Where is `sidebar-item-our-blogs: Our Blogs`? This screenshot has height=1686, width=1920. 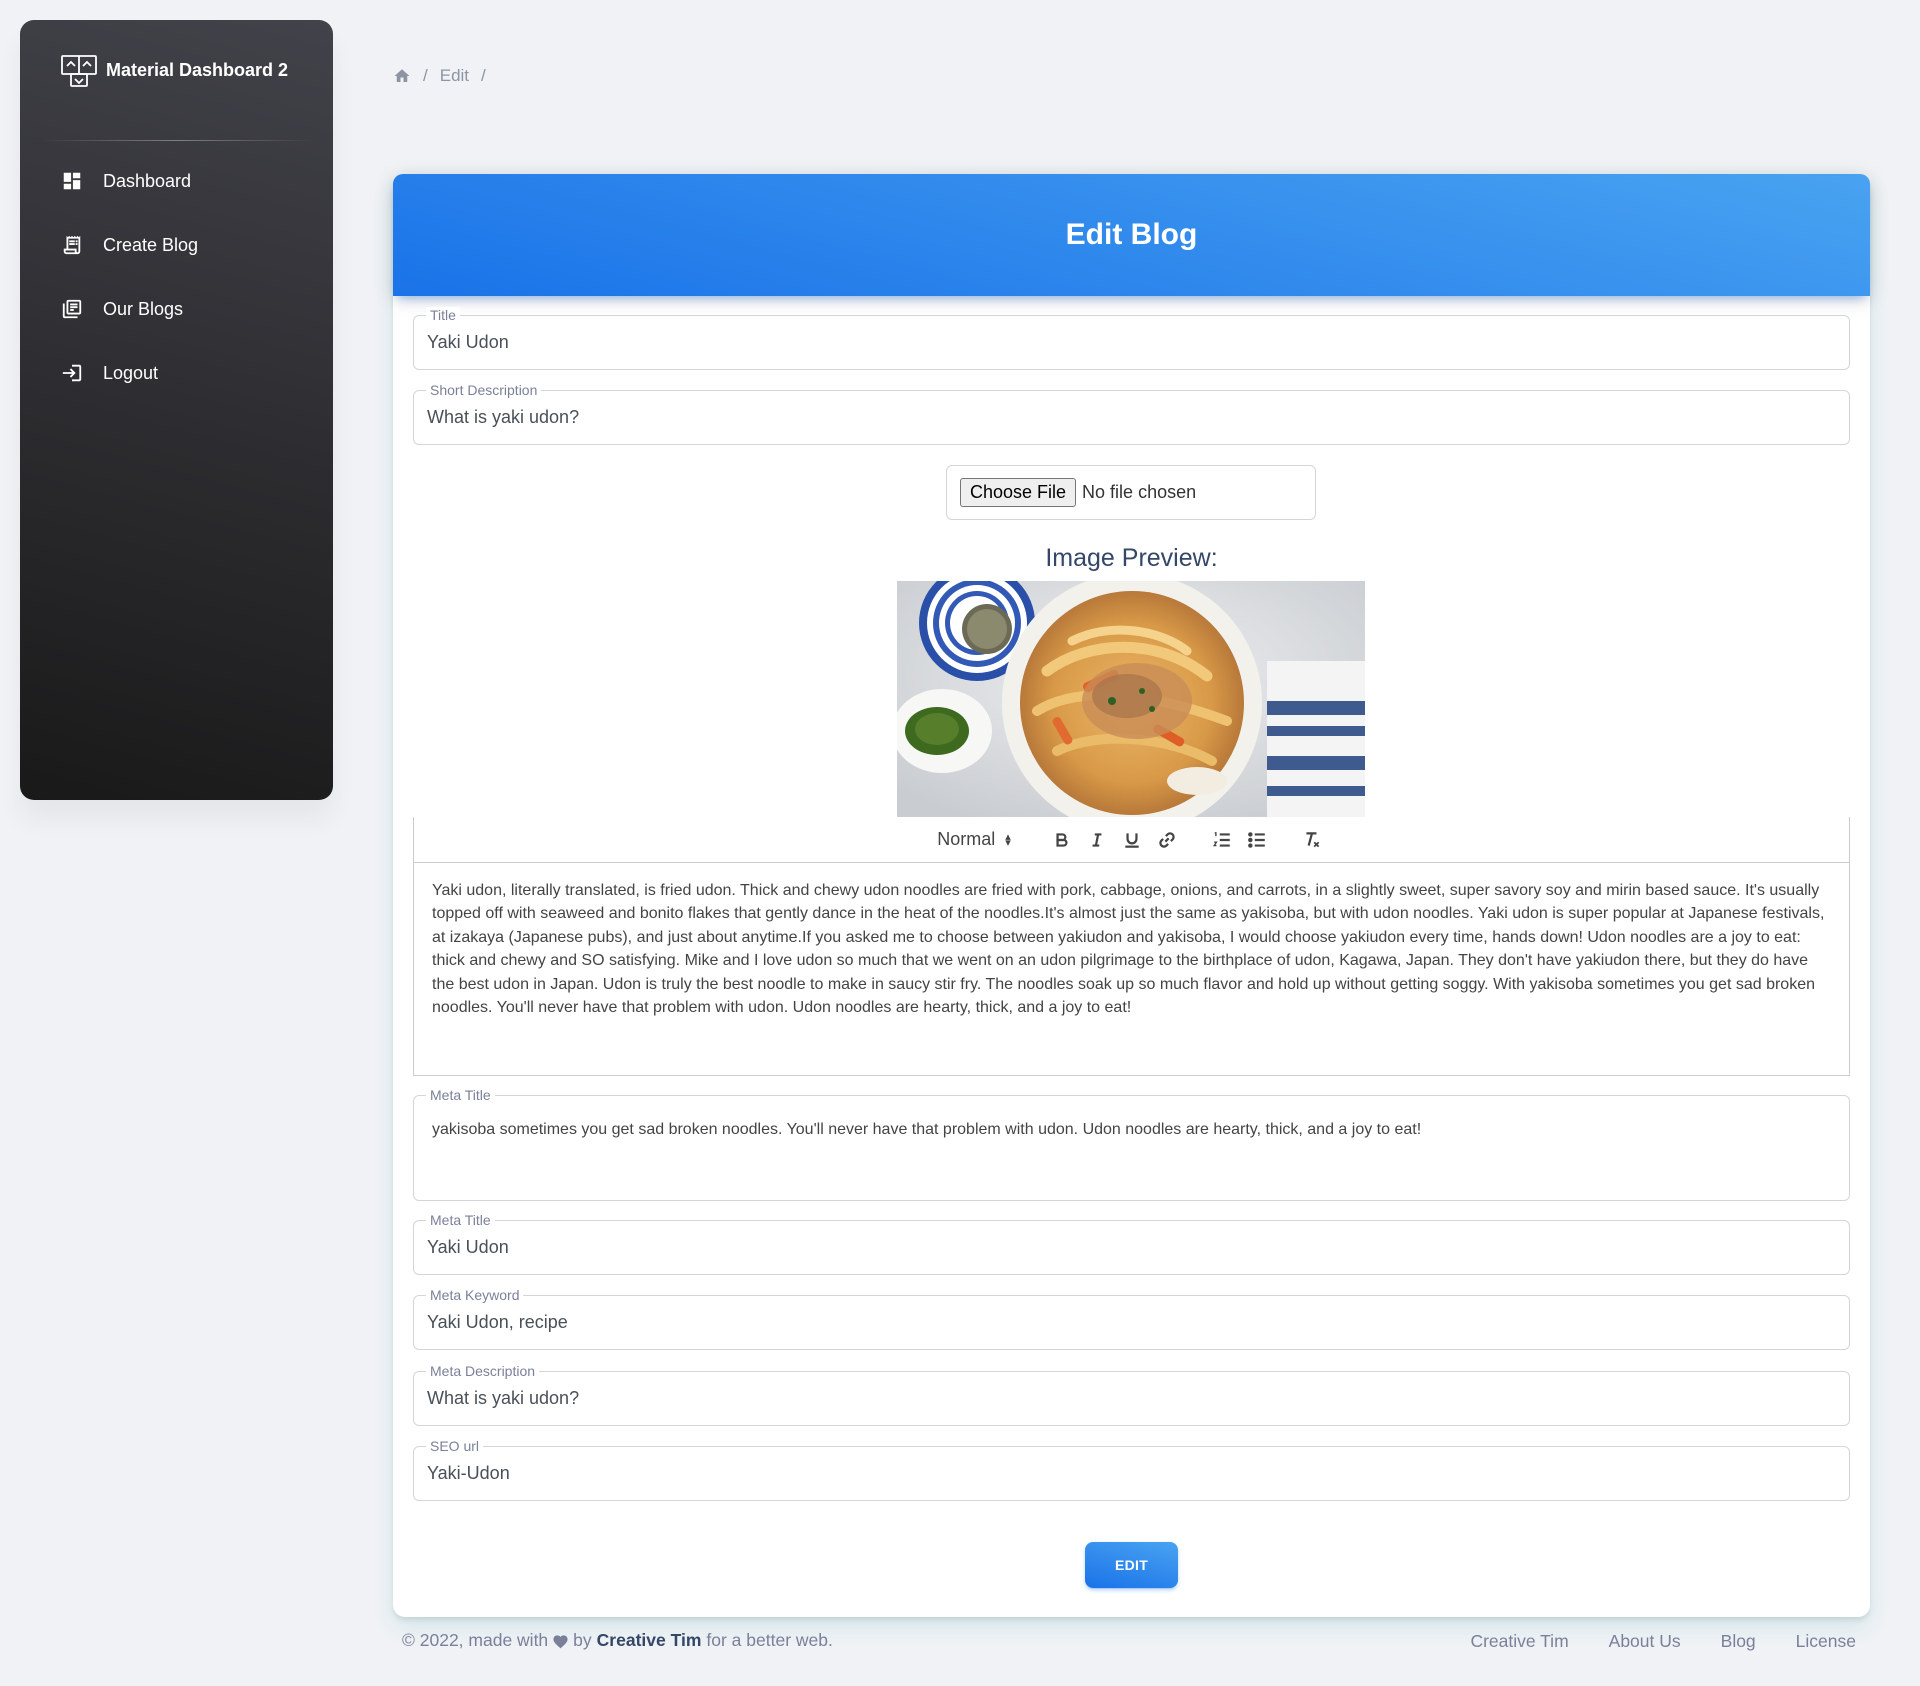 sidebar-item-our-blogs: Our Blogs is located at coordinates (176, 309).